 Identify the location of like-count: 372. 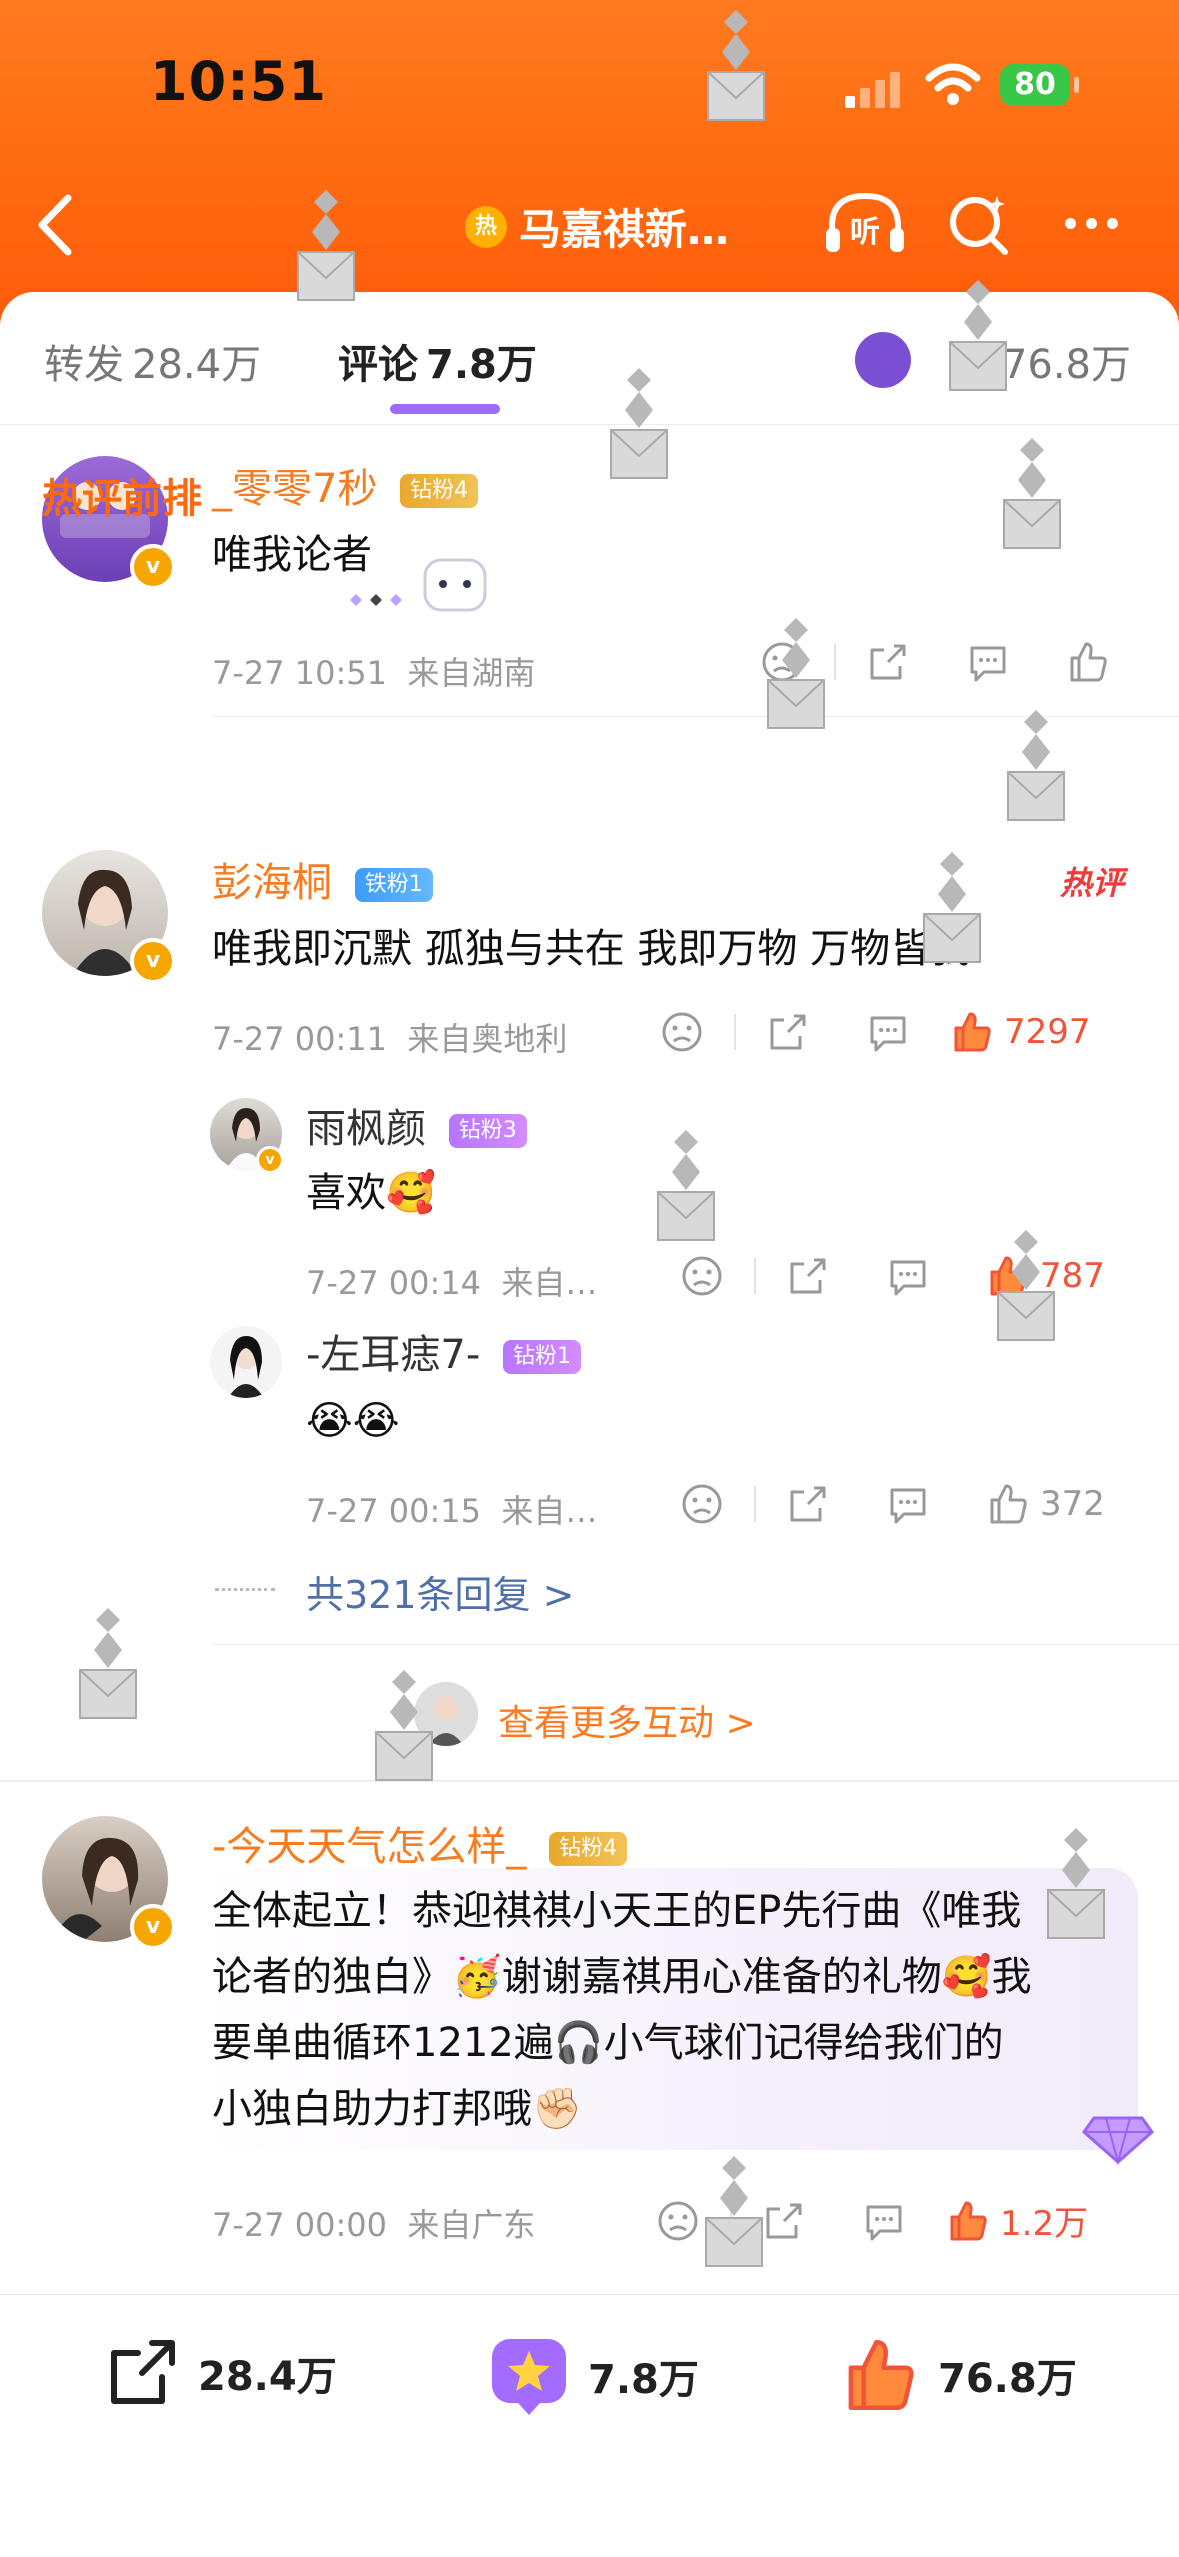
(1072, 1504).